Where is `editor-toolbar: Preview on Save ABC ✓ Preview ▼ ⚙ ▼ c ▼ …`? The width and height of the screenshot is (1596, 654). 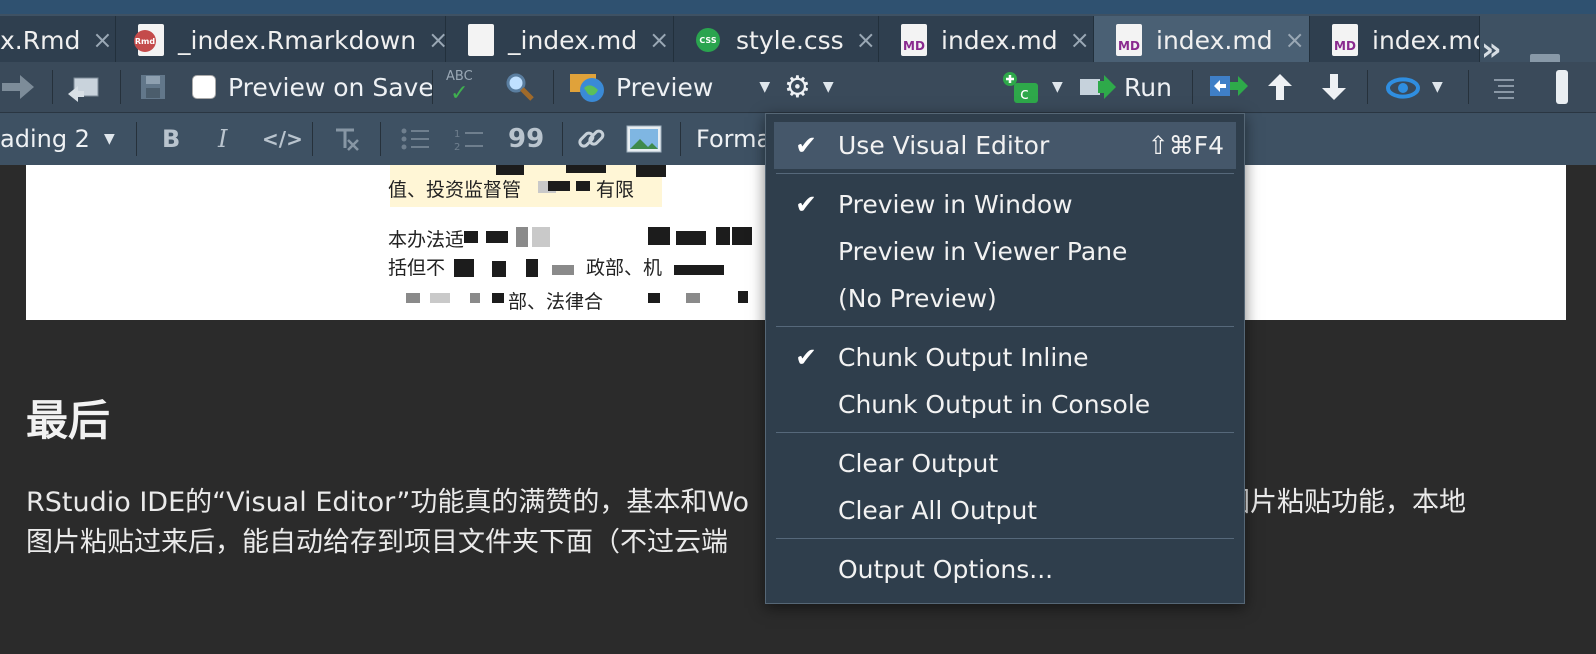
editor-toolbar: Preview on Save ABC ✓ Preview ▼ ⚙ ▼ c ▼ … is located at coordinates (798, 87).